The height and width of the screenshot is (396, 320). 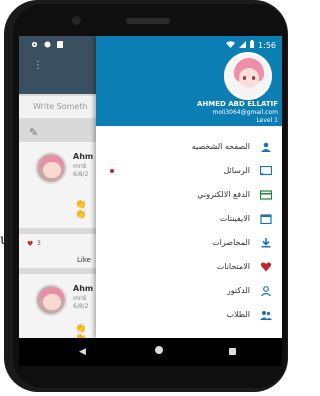 I want to click on like-button: Like, so click(x=84, y=260).